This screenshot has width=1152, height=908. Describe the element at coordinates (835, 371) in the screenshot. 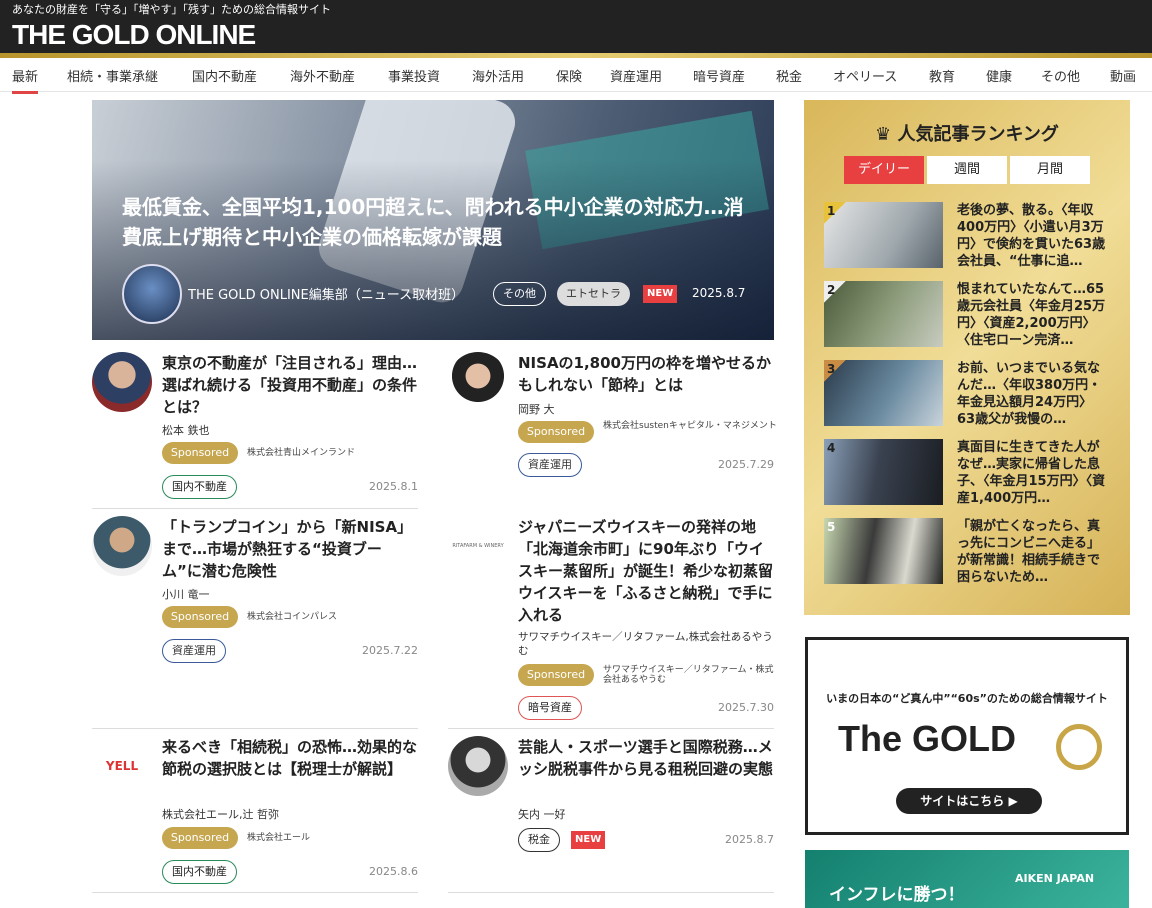

I see `rank-number: 3` at that location.